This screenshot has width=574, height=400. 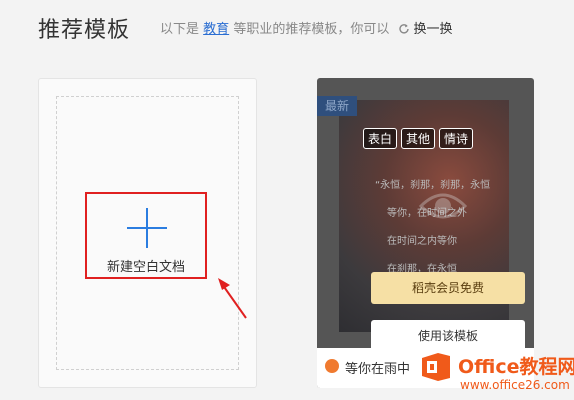 What do you see at coordinates (84, 30) in the screenshot?
I see `page-title: 推荐模板` at bounding box center [84, 30].